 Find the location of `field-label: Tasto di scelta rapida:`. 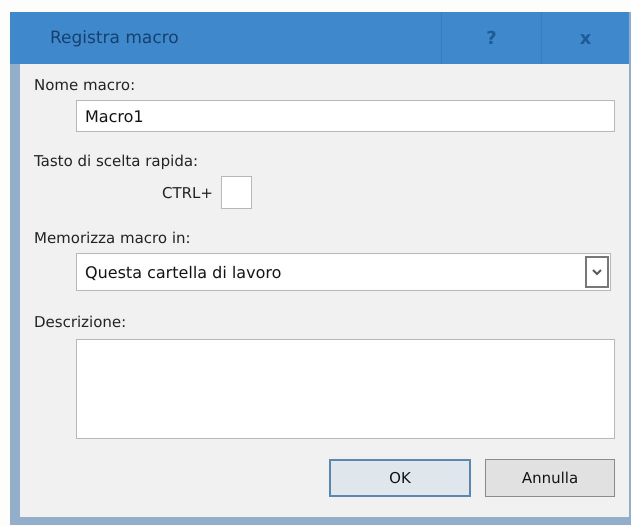

field-label: Tasto di scelta rapida: is located at coordinates (116, 161).